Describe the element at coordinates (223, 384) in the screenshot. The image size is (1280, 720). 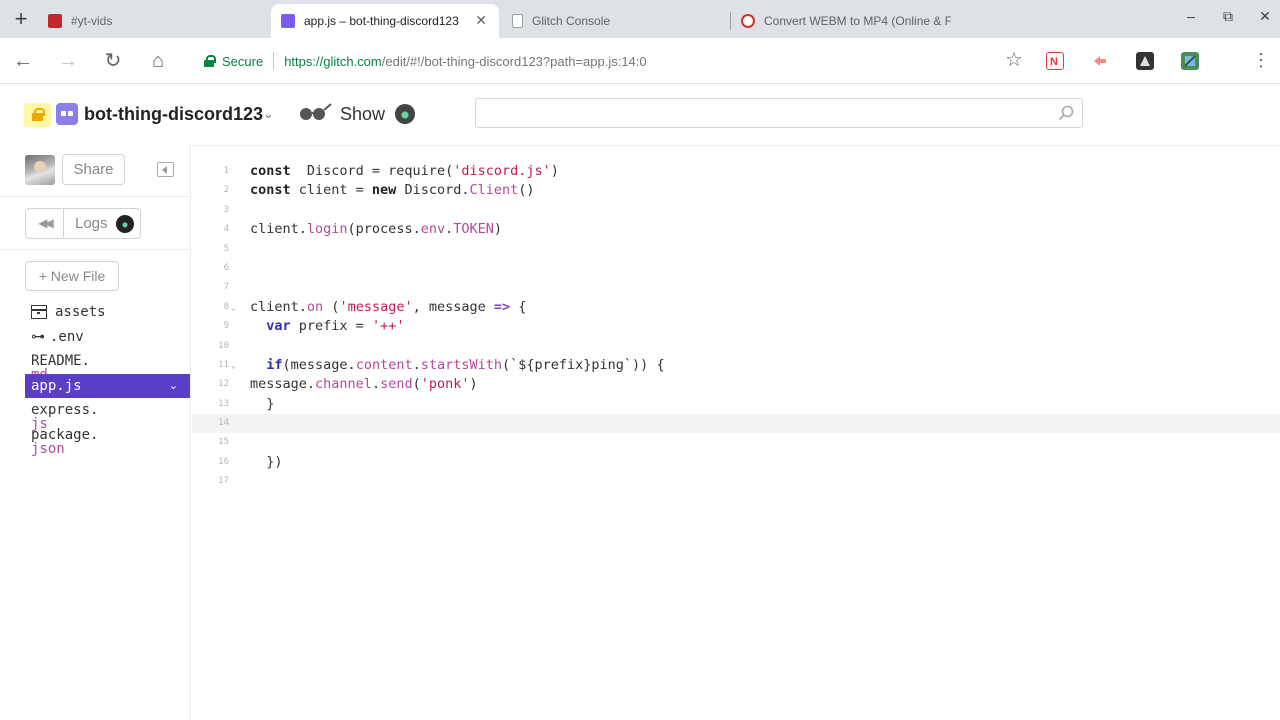
I see `line-number: 12` at that location.